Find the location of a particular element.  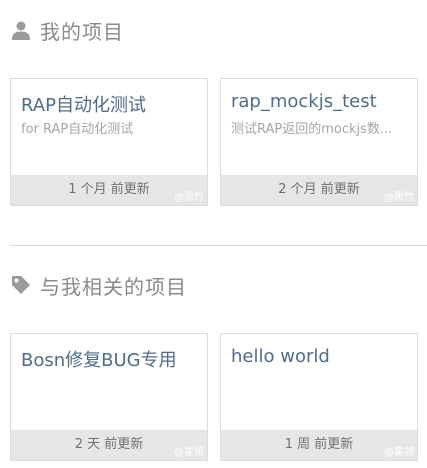

related-projects-heading: 与我相关的项目 is located at coordinates (98, 285).